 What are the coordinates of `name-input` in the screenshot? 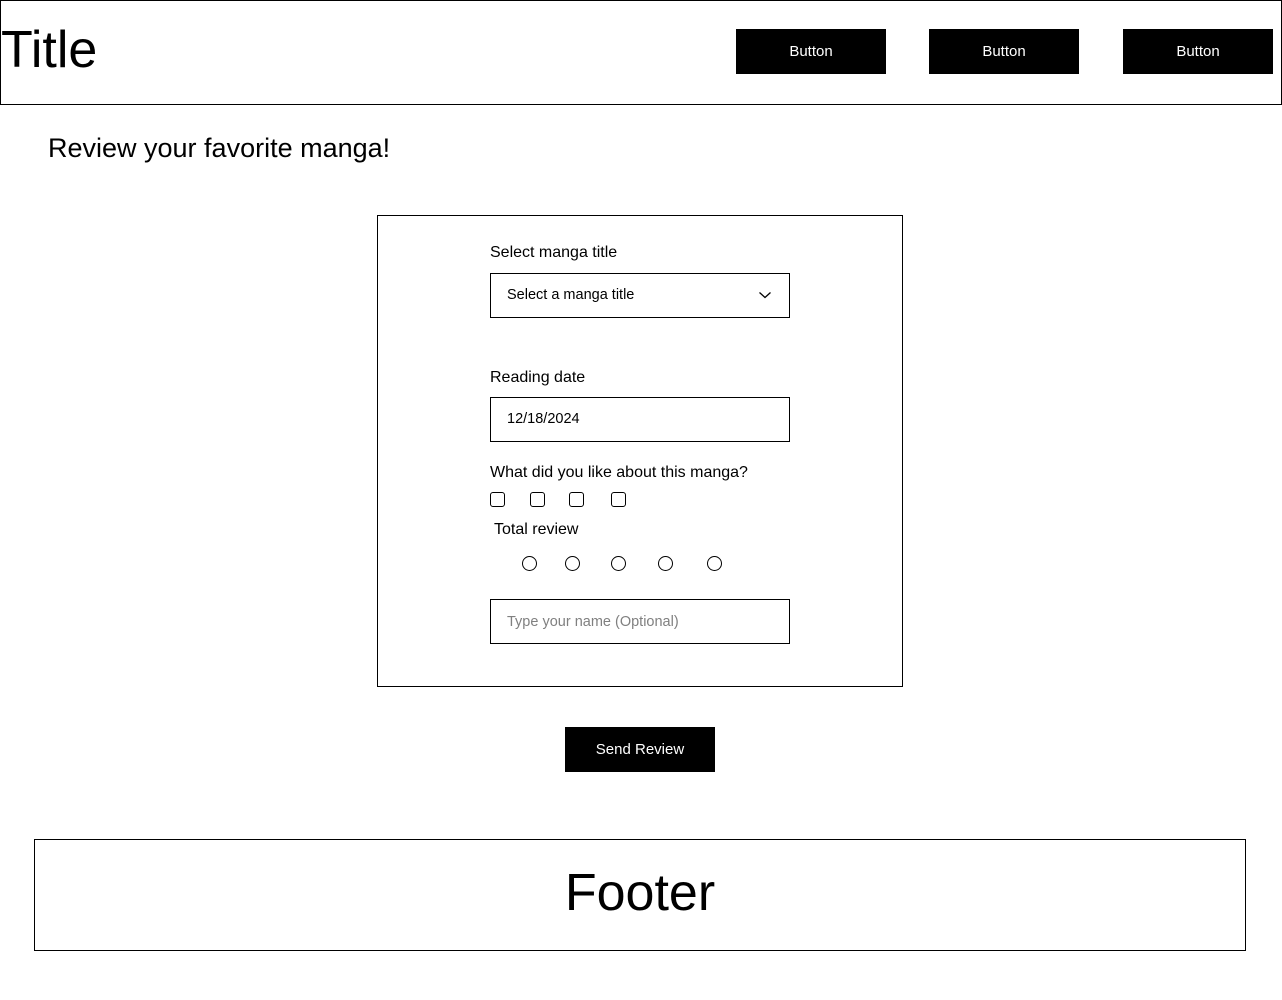 It's located at (640, 621).